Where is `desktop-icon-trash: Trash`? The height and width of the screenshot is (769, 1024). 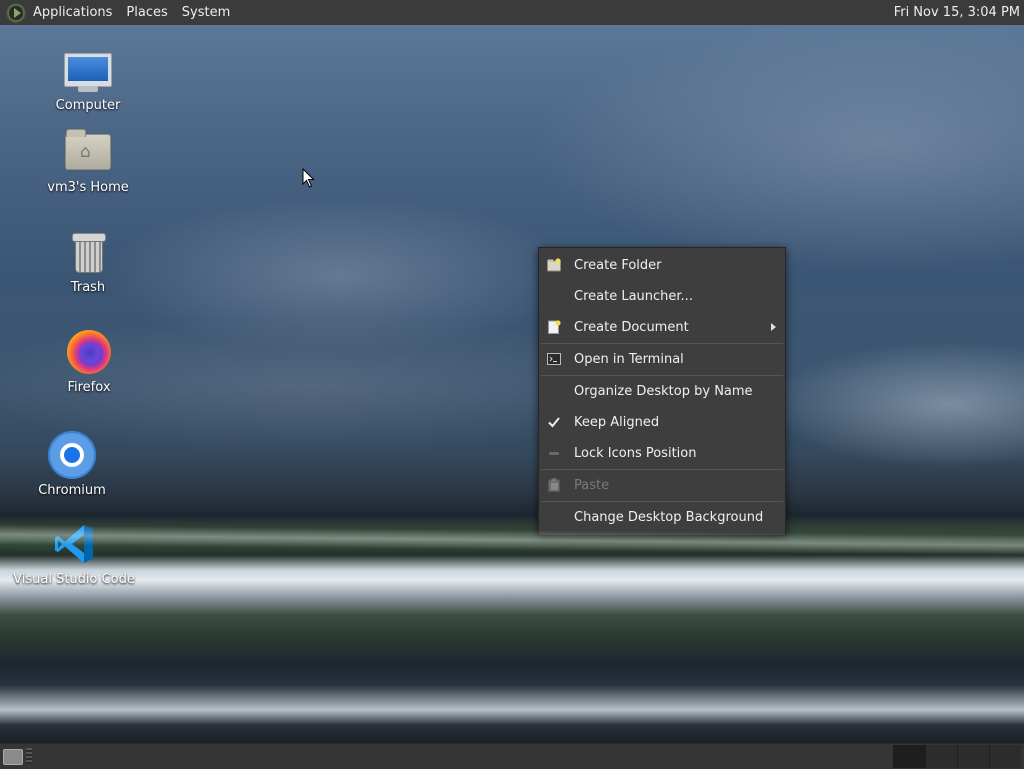
desktop-icon-trash: Trash is located at coordinates (88, 261).